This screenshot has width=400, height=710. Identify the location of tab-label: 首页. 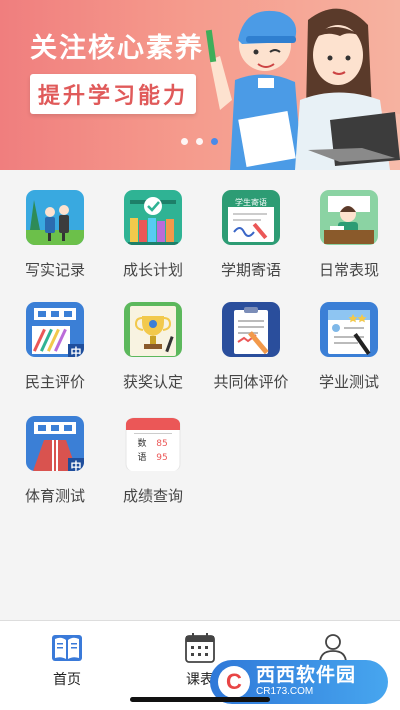
(67, 679).